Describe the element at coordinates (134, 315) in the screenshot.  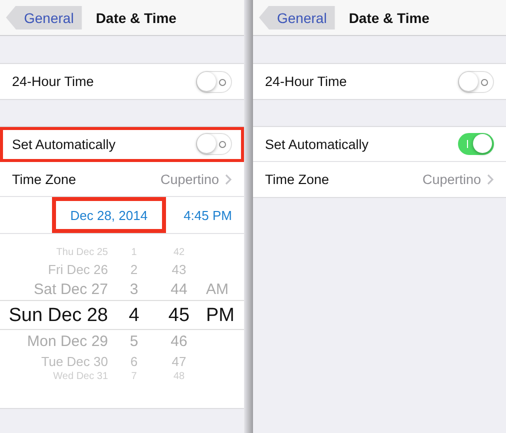
I see `picker-item: 4` at that location.